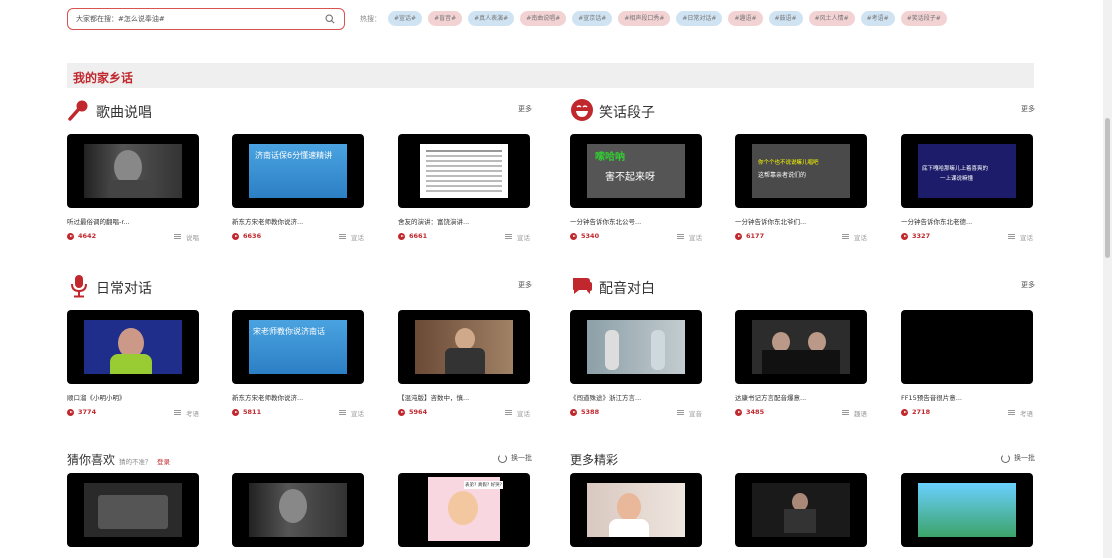 The image size is (1112, 558). I want to click on video-meta: 5340 宣话, so click(636, 237).